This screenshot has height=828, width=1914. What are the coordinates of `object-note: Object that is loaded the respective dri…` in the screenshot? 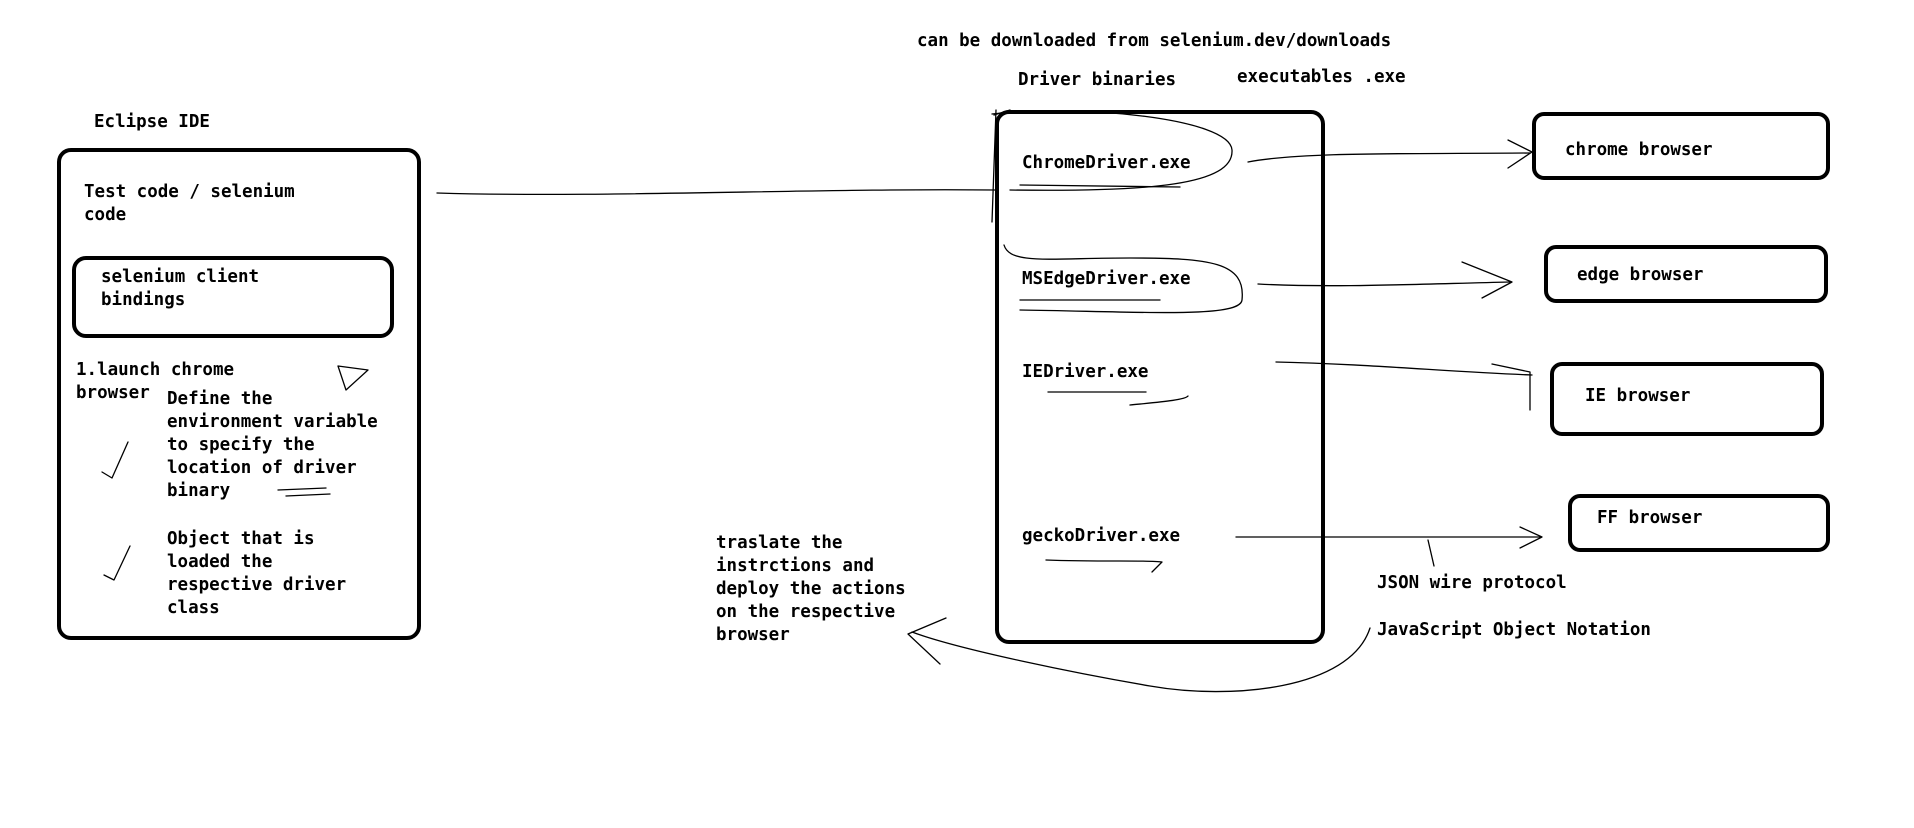 It's located at (257, 573).